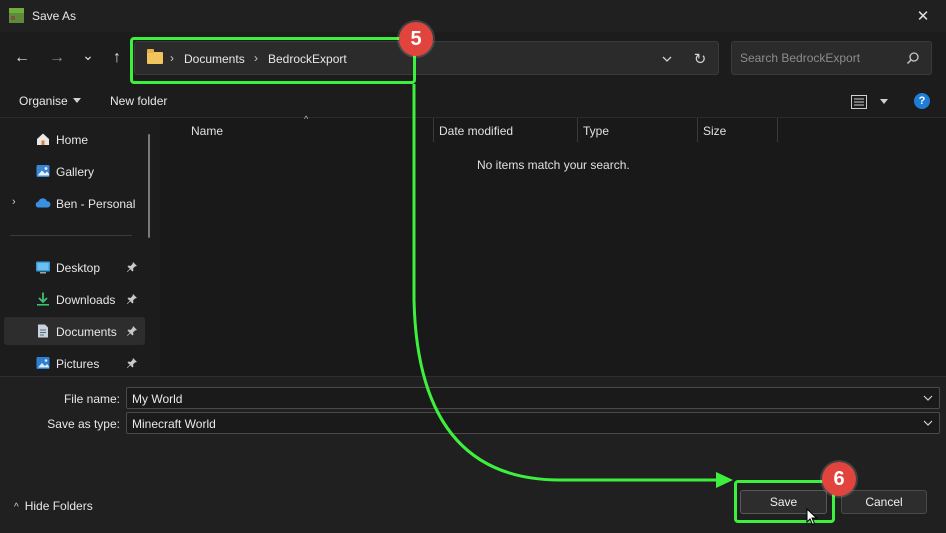 This screenshot has height=533, width=946. What do you see at coordinates (416, 39) in the screenshot?
I see `step-badge-5: 5` at bounding box center [416, 39].